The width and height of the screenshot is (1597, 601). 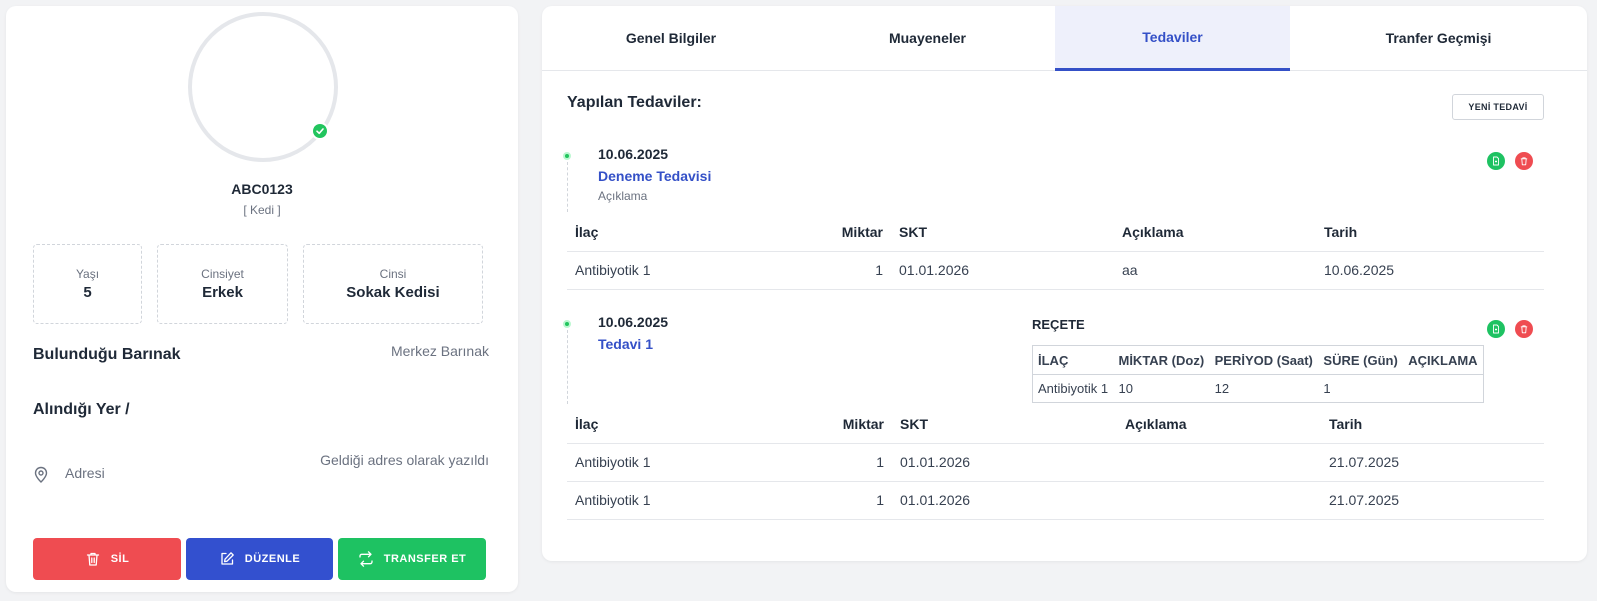 What do you see at coordinates (393, 292) in the screenshot?
I see `breed-value: Sokak Kedisi` at bounding box center [393, 292].